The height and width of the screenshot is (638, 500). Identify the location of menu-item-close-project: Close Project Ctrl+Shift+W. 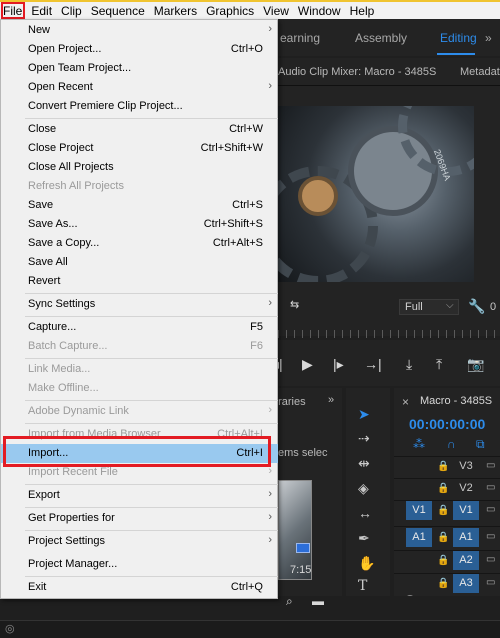
(139, 148).